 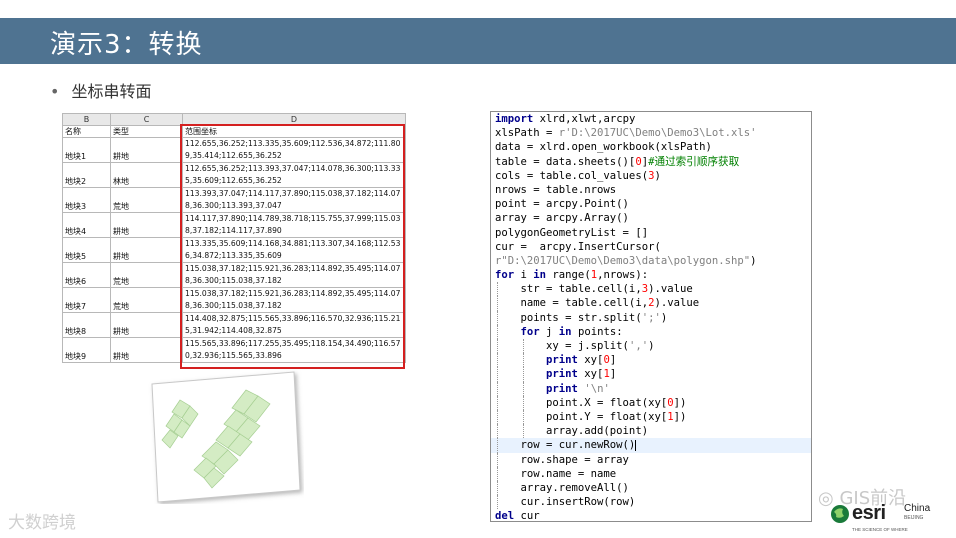 I want to click on column-letter-row: B C D, so click(x=234, y=119).